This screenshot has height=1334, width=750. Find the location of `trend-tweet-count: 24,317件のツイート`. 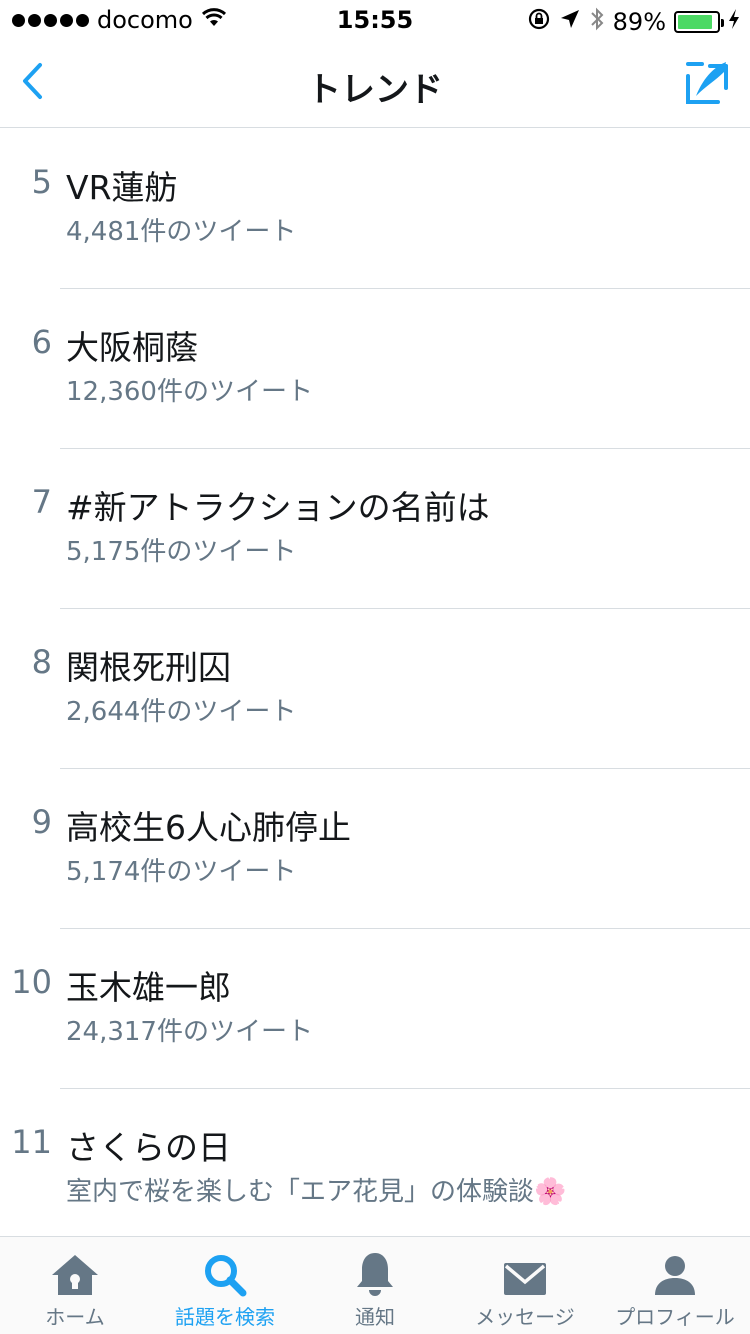

trend-tweet-count: 24,317件のツイート is located at coordinates (189, 1032).